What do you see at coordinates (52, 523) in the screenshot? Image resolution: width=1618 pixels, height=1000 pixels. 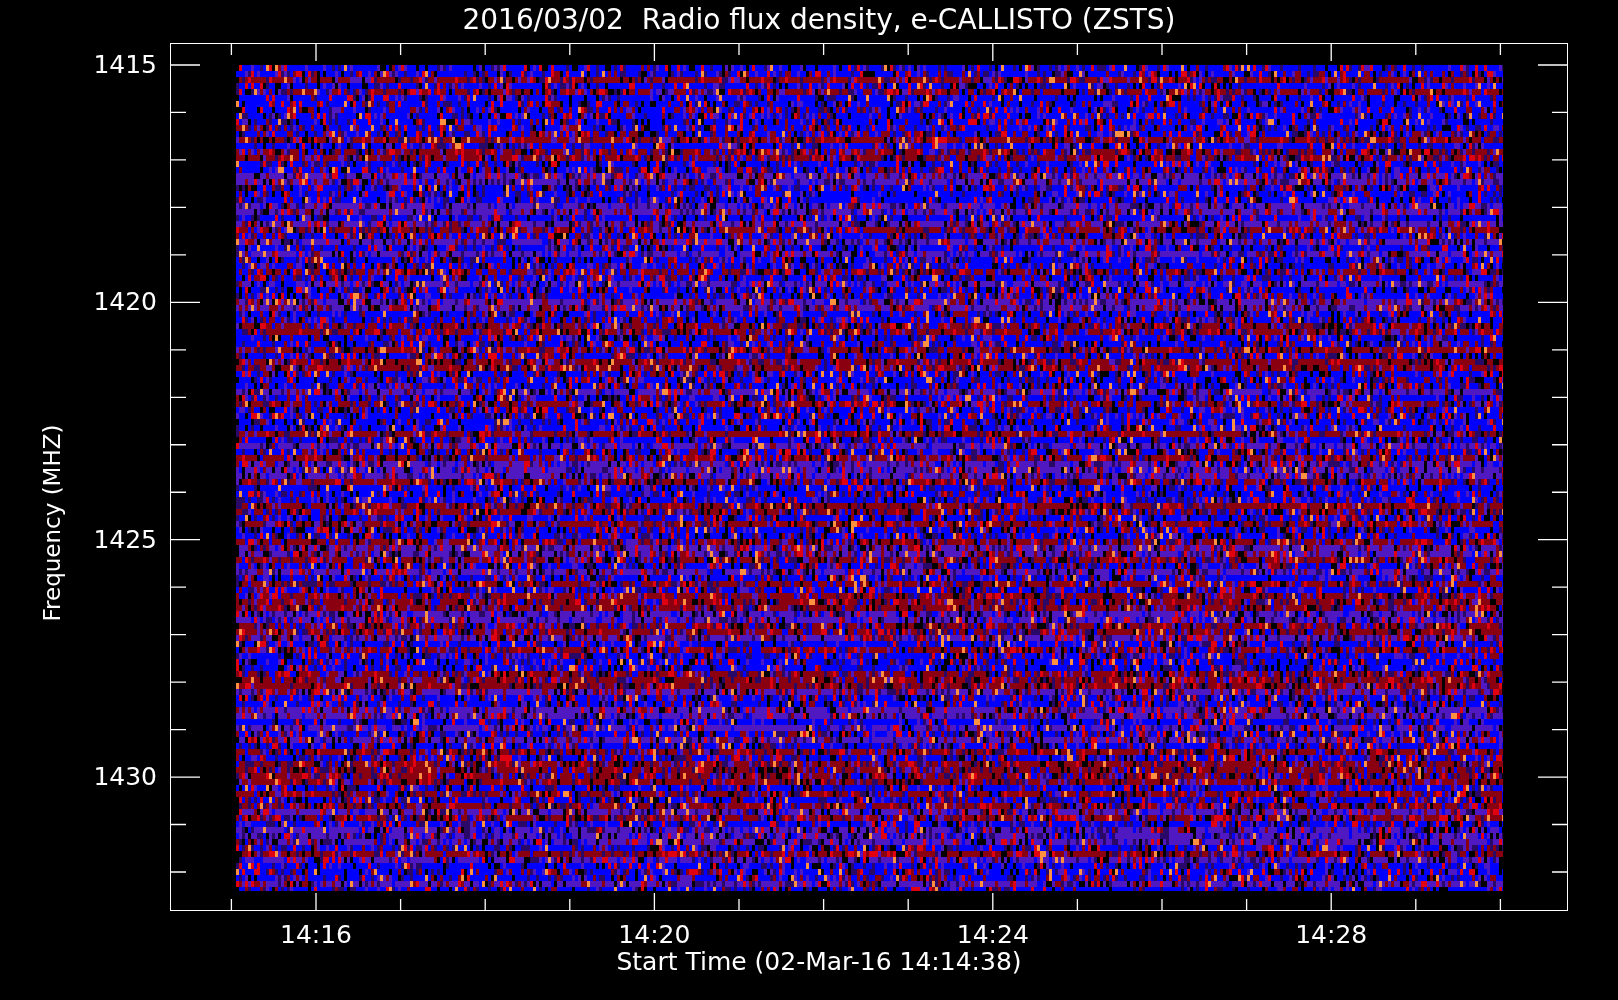 I see `y-axis-title: Frequency (MHZ)` at bounding box center [52, 523].